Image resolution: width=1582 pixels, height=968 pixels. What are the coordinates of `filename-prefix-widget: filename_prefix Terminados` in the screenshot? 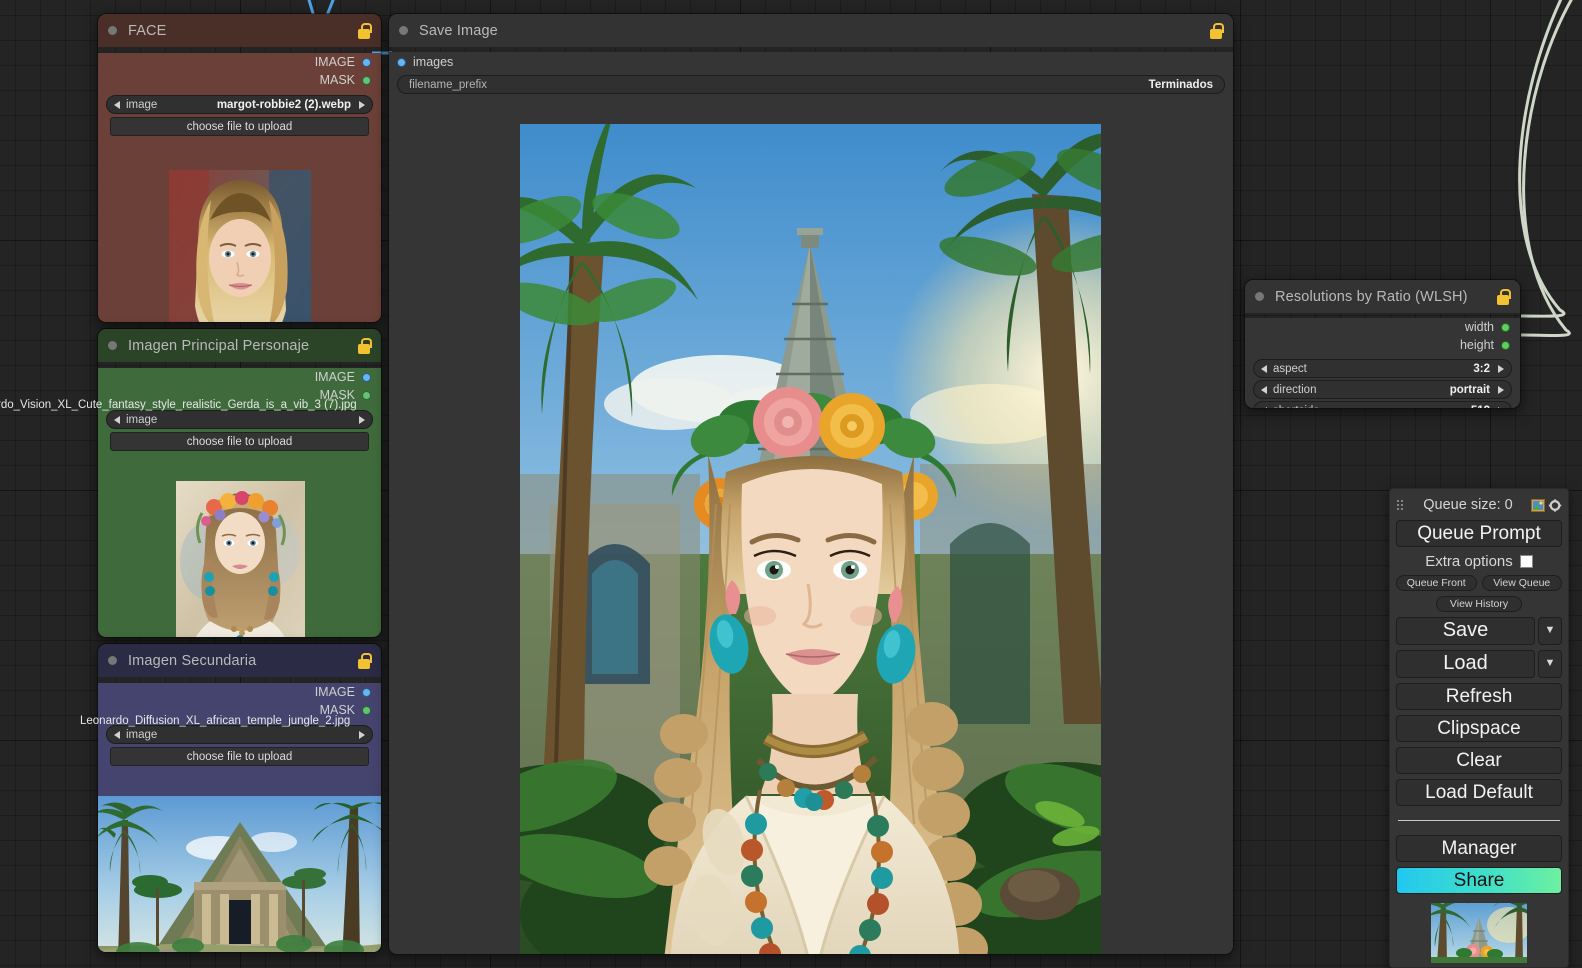 It's located at (811, 84).